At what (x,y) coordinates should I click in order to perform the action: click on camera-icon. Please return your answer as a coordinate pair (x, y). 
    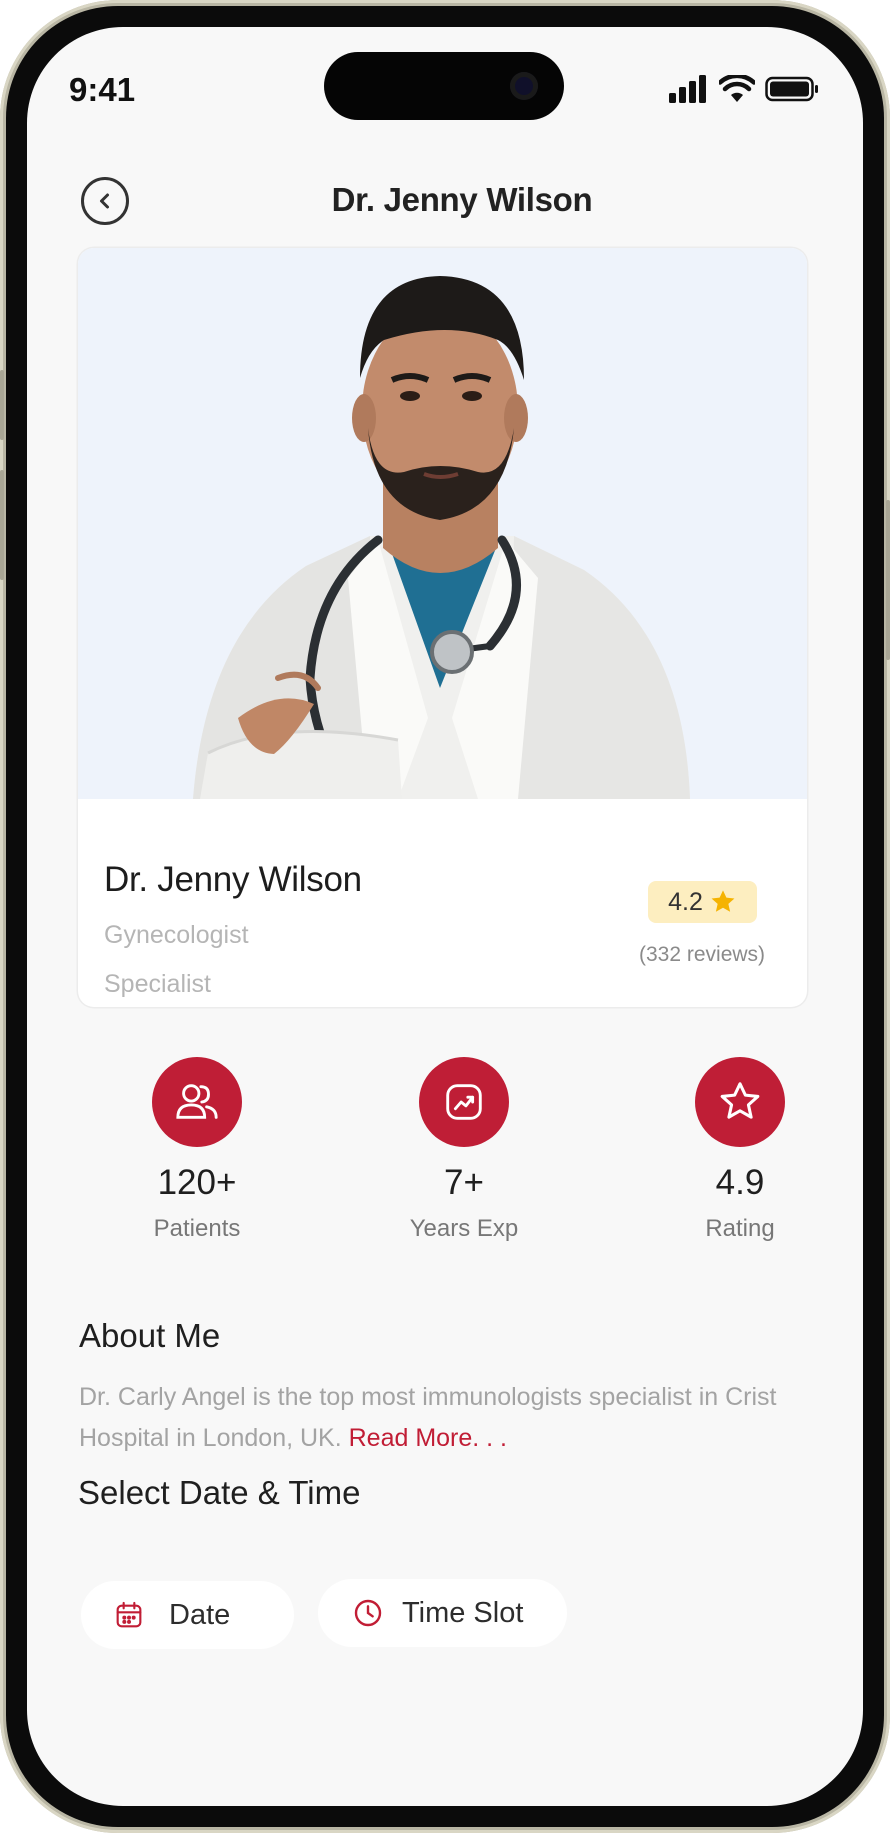
    Looking at the image, I should click on (524, 86).